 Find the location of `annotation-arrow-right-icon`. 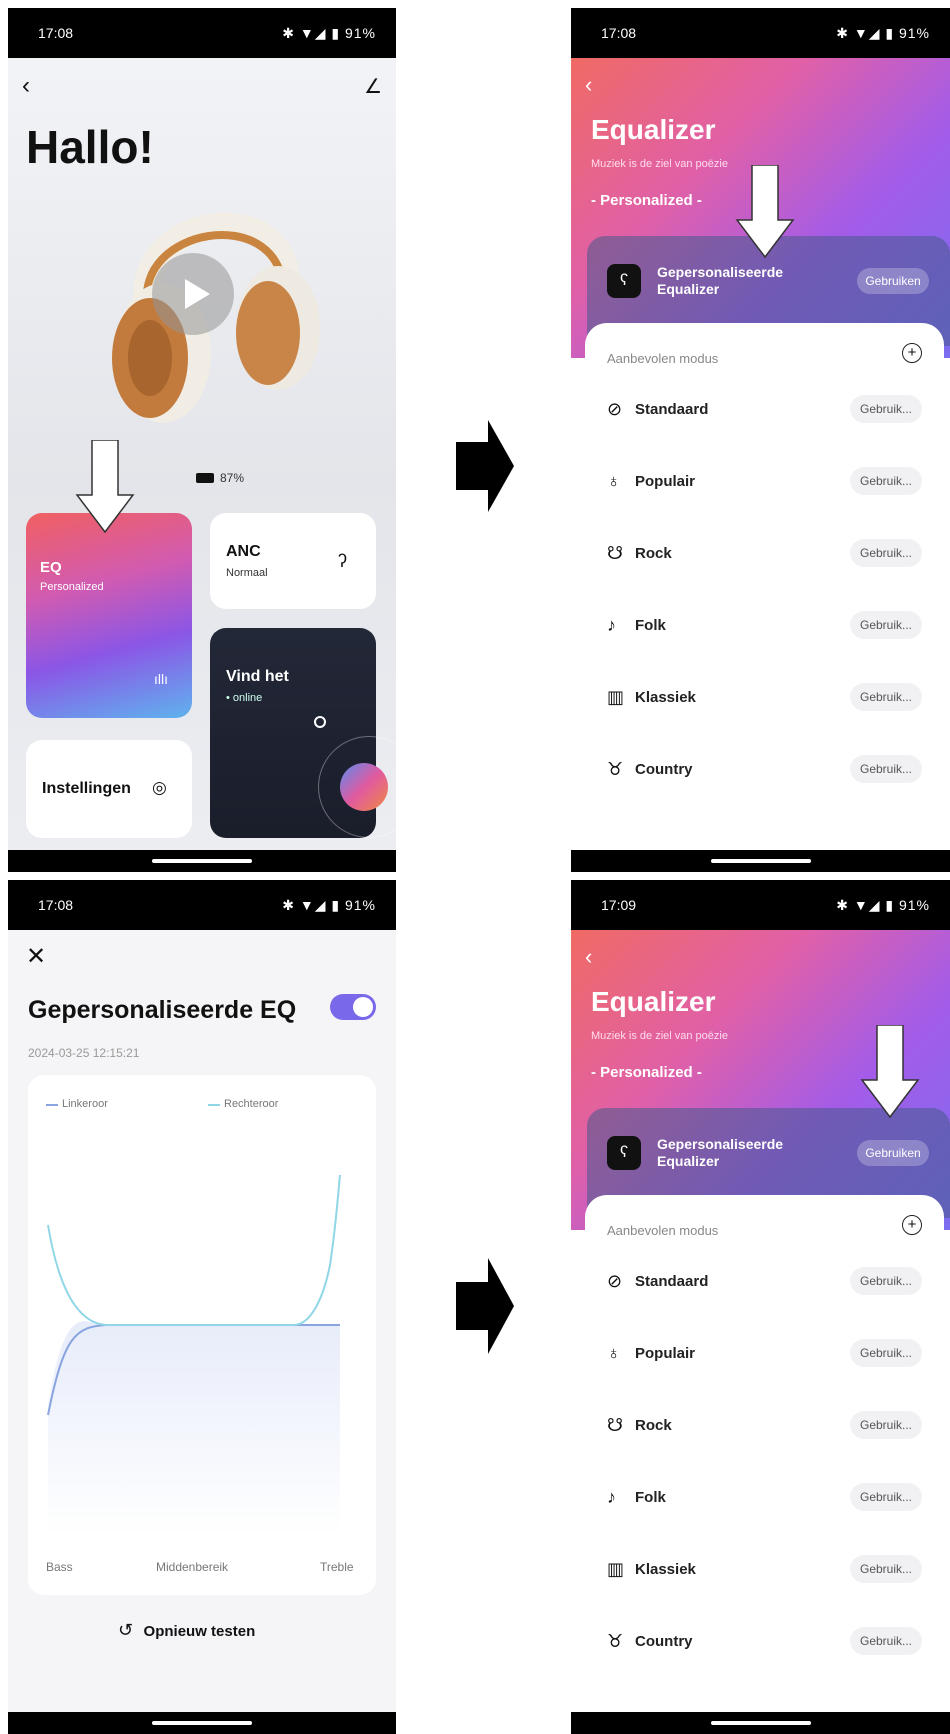

annotation-arrow-right-icon is located at coordinates (485, 466).